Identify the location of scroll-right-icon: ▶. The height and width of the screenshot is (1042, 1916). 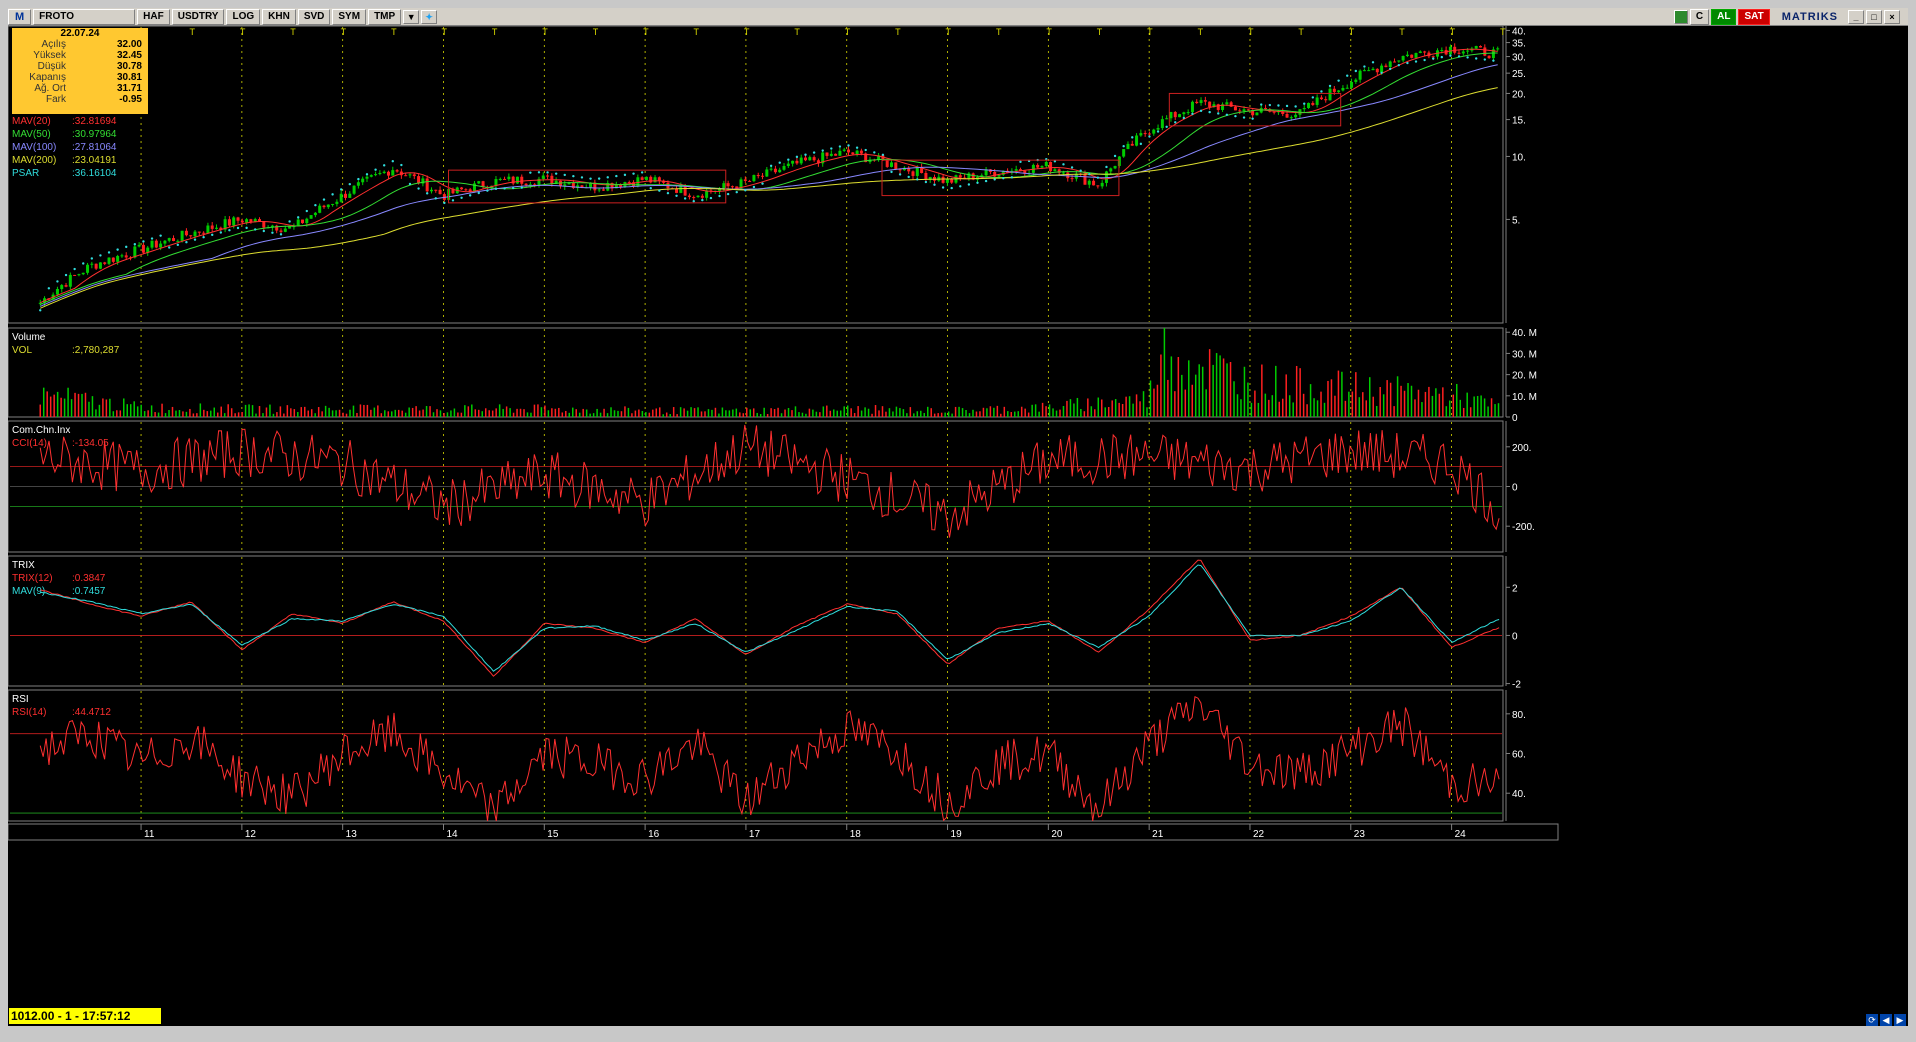
(1900, 1020).